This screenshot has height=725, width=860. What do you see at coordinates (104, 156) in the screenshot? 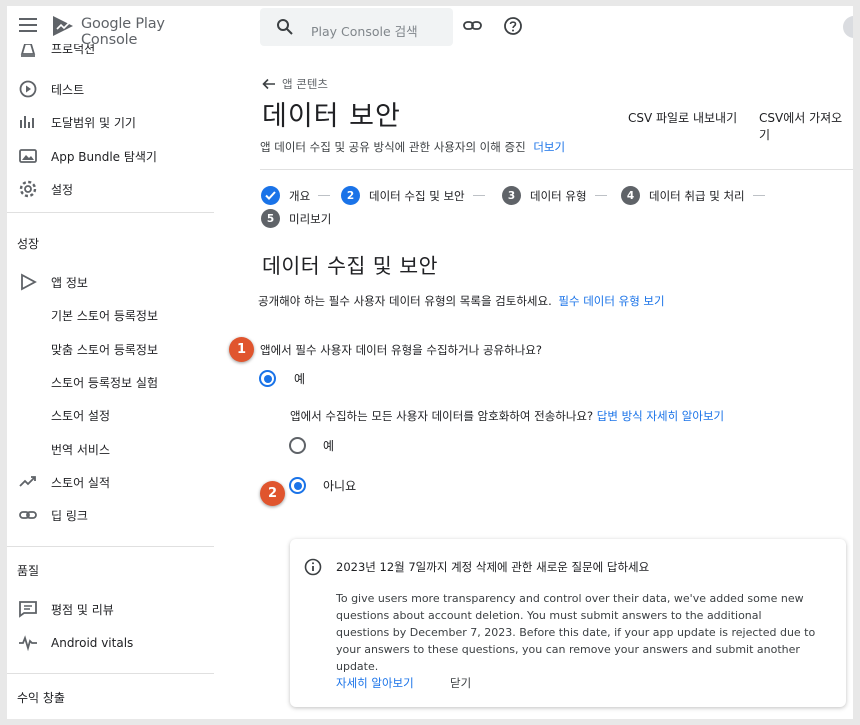
I see `sidebar-item-label: App Bundle 탐색기` at bounding box center [104, 156].